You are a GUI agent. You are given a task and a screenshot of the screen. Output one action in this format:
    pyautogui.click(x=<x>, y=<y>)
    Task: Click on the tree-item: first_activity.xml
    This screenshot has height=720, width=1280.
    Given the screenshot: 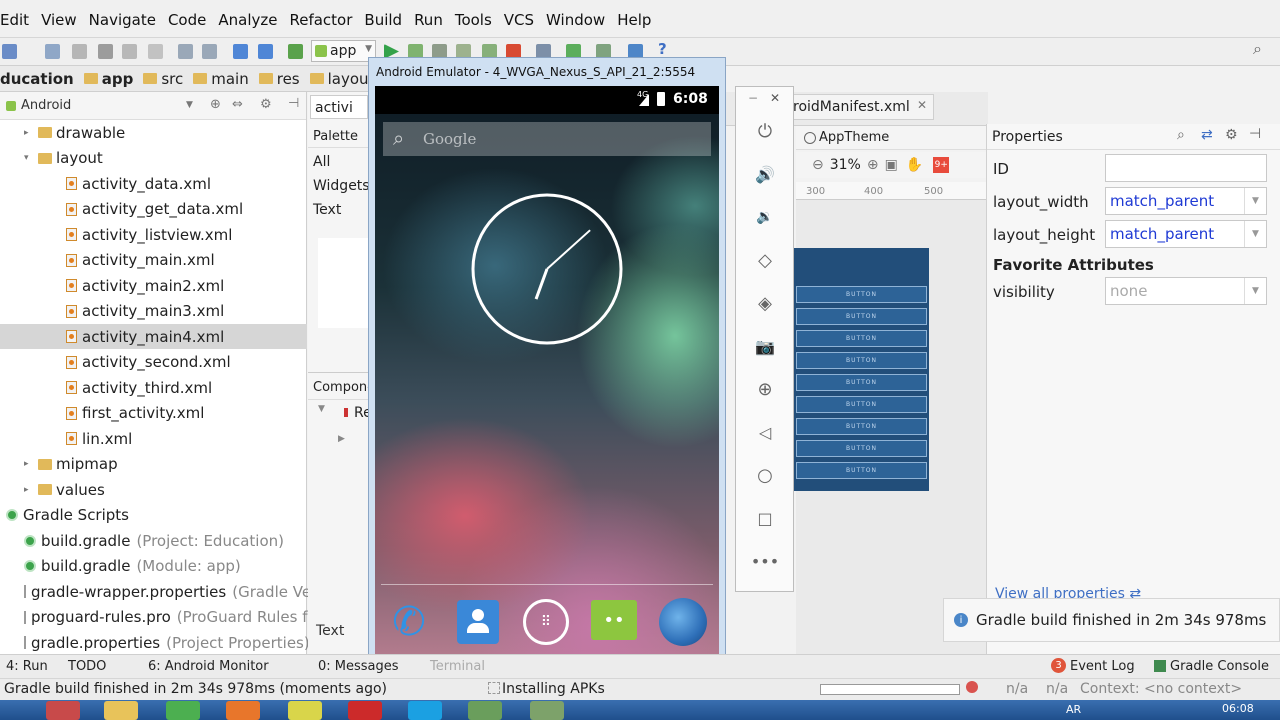 What is the action you would take?
    pyautogui.click(x=153, y=413)
    